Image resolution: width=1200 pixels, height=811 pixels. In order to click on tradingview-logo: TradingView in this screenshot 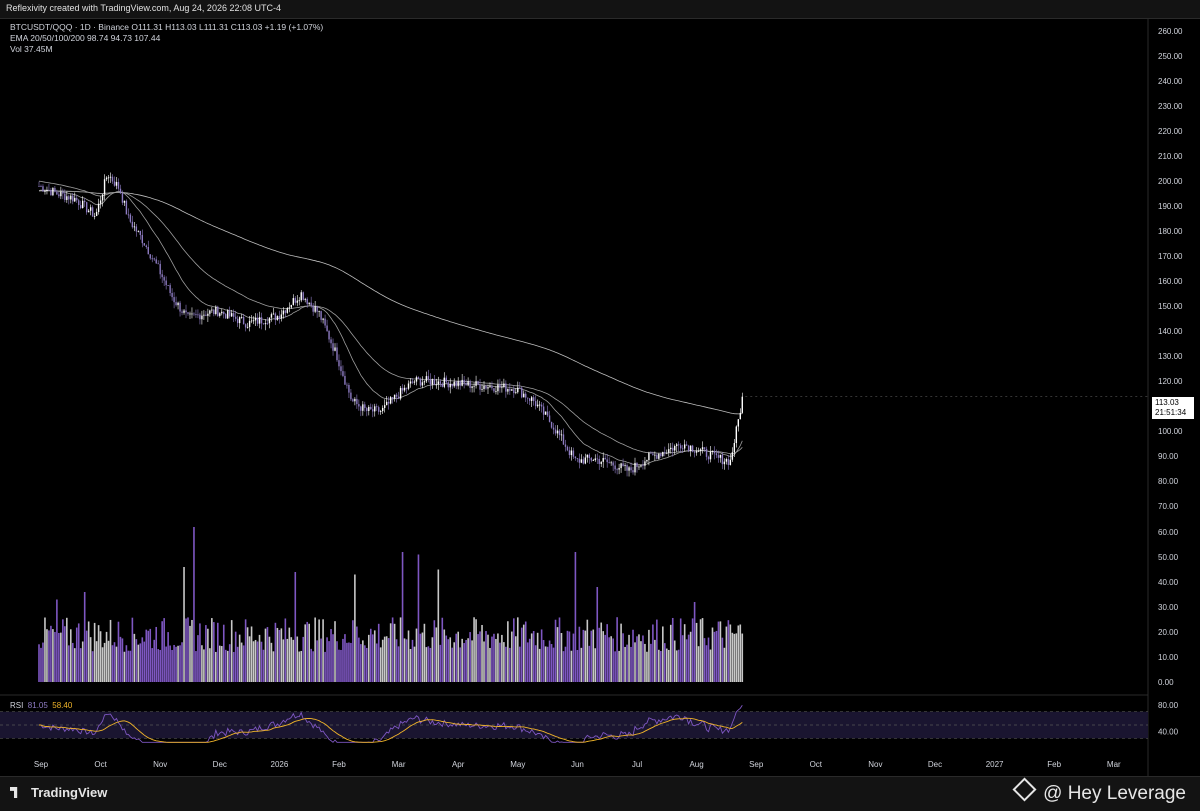, I will do `click(58, 792)`.